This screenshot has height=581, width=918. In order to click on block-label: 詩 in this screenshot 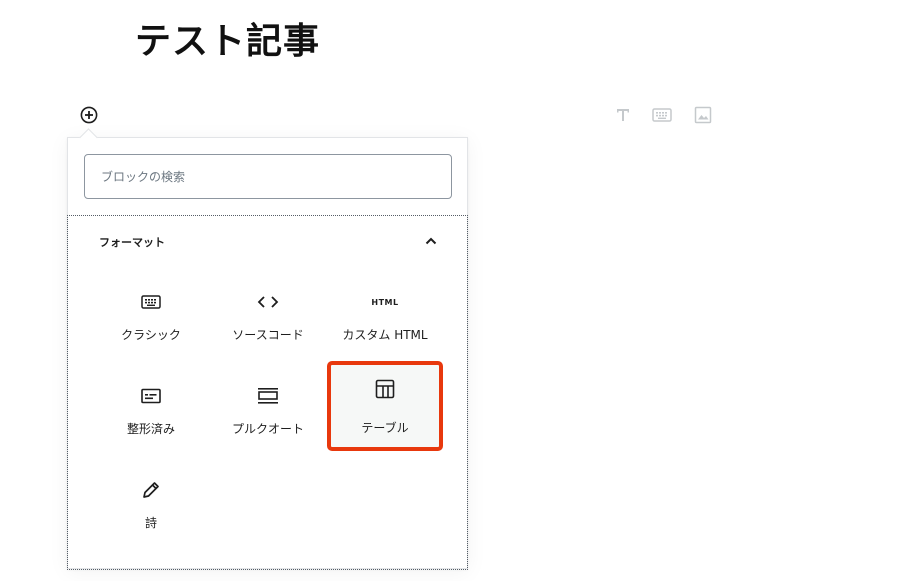, I will do `click(150, 523)`.